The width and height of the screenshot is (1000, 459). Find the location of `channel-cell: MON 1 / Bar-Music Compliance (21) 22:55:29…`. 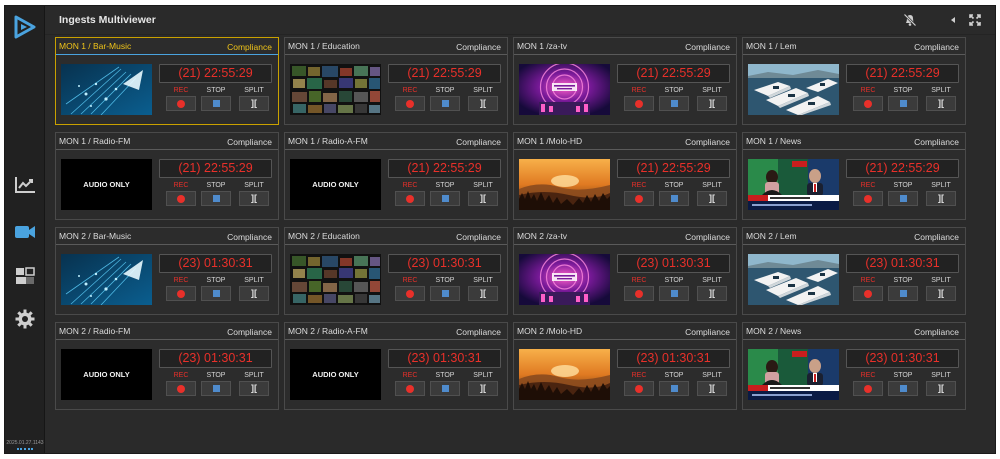

channel-cell: MON 1 / Bar-Music Compliance (21) 22:55:29… is located at coordinates (167, 81).